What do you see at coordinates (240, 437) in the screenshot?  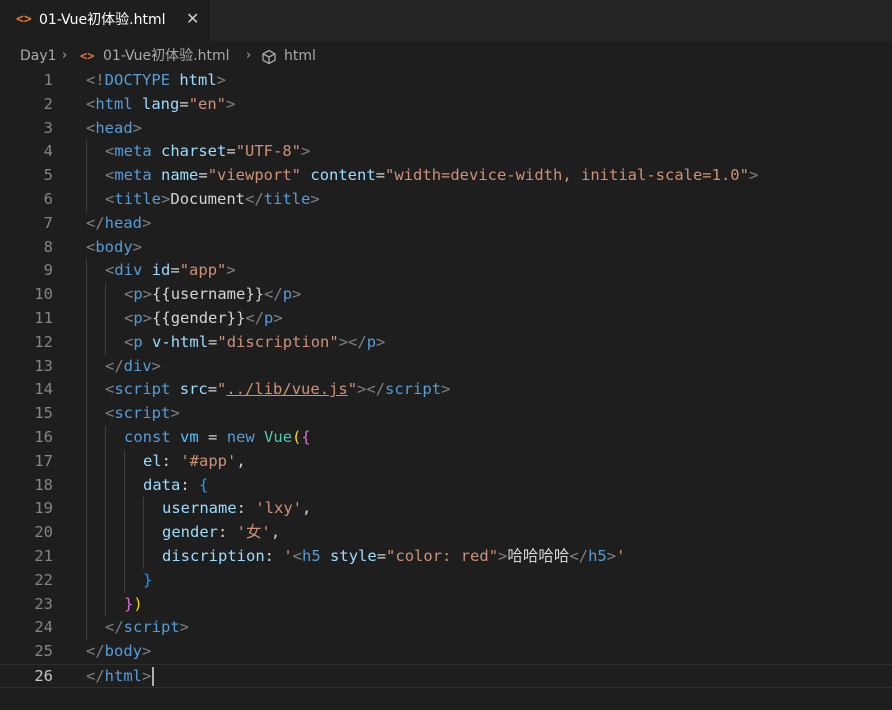 I see `code-token: new` at bounding box center [240, 437].